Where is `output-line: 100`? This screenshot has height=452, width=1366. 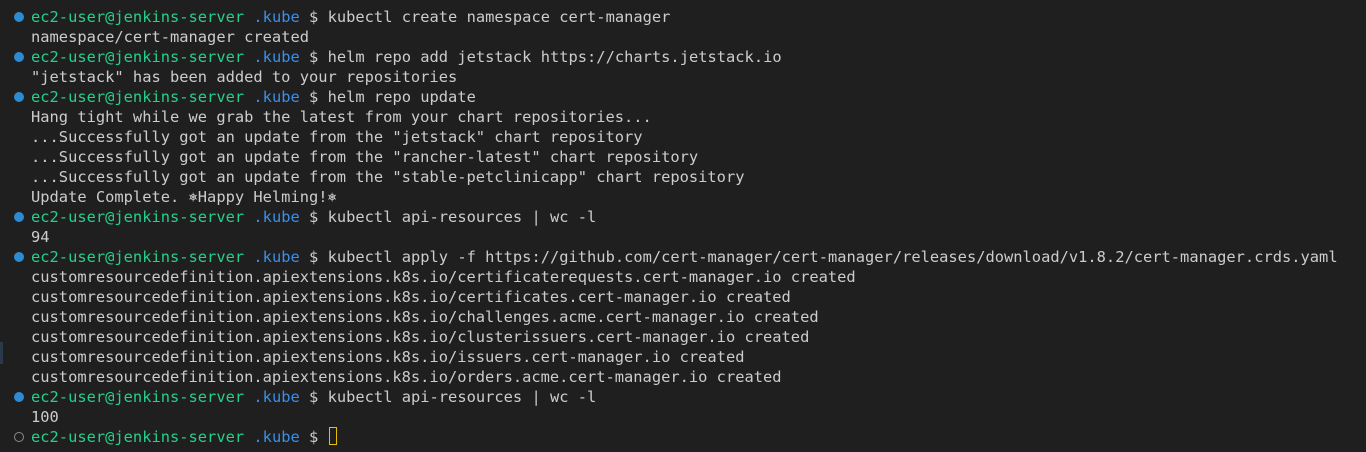 output-line: 100 is located at coordinates (683, 417).